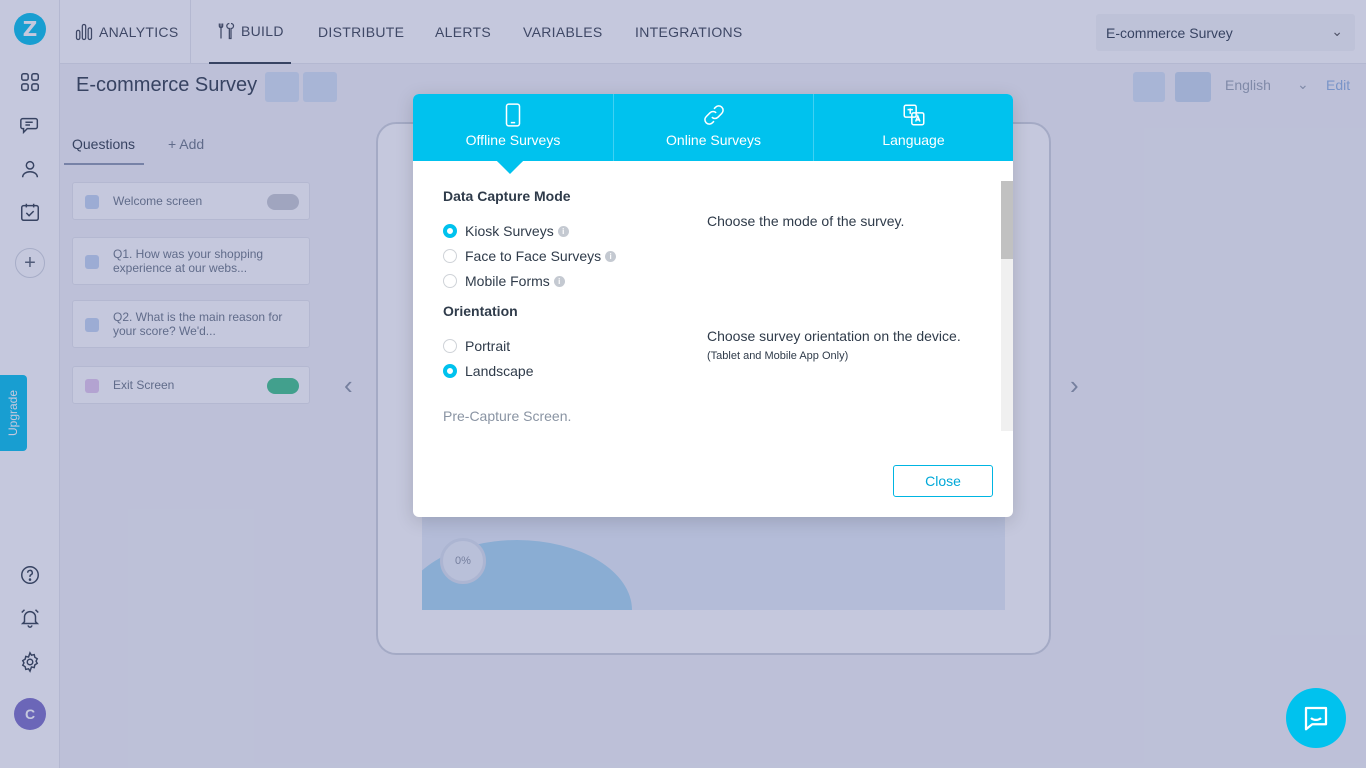 Image resolution: width=1366 pixels, height=768 pixels. What do you see at coordinates (913, 127) in the screenshot?
I see `tab-language: Language` at bounding box center [913, 127].